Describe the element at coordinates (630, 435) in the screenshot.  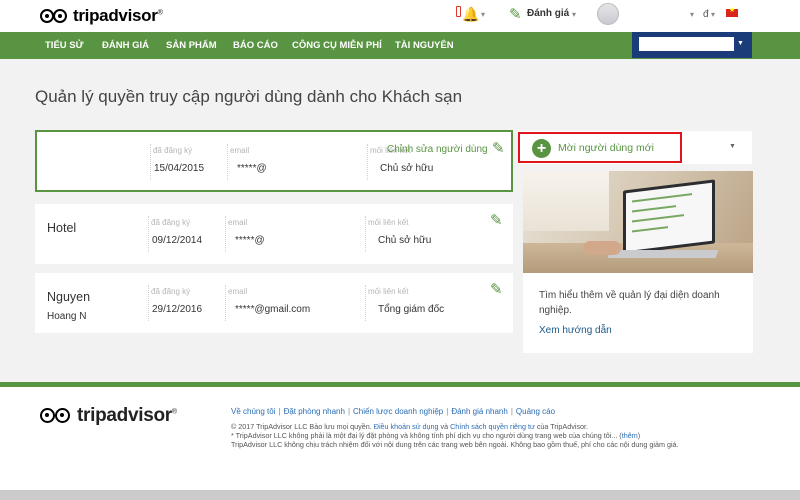
I see `more-link: thêm` at that location.